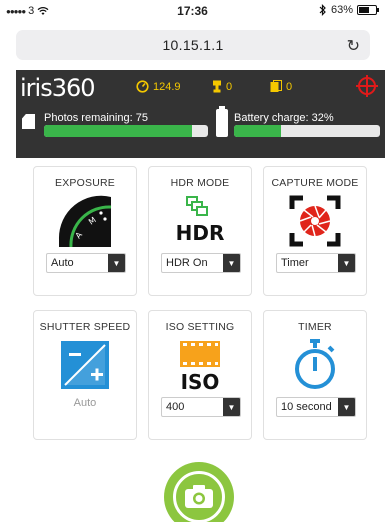  What do you see at coordinates (126, 131) in the screenshot?
I see `photos-remaining-bar` at bounding box center [126, 131].